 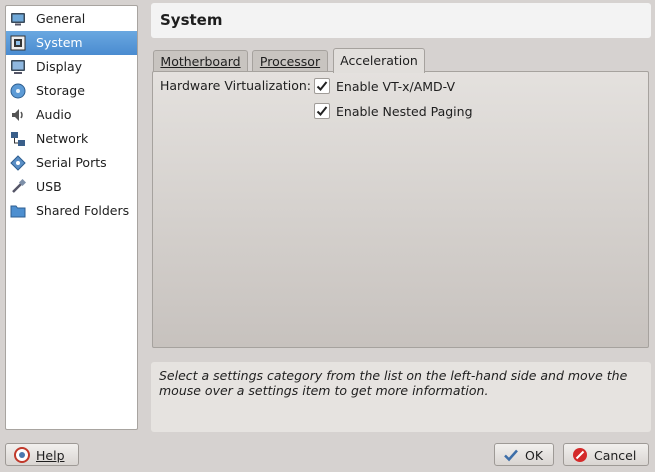 What do you see at coordinates (59, 42) in the screenshot?
I see `sidebar-item-label: System` at bounding box center [59, 42].